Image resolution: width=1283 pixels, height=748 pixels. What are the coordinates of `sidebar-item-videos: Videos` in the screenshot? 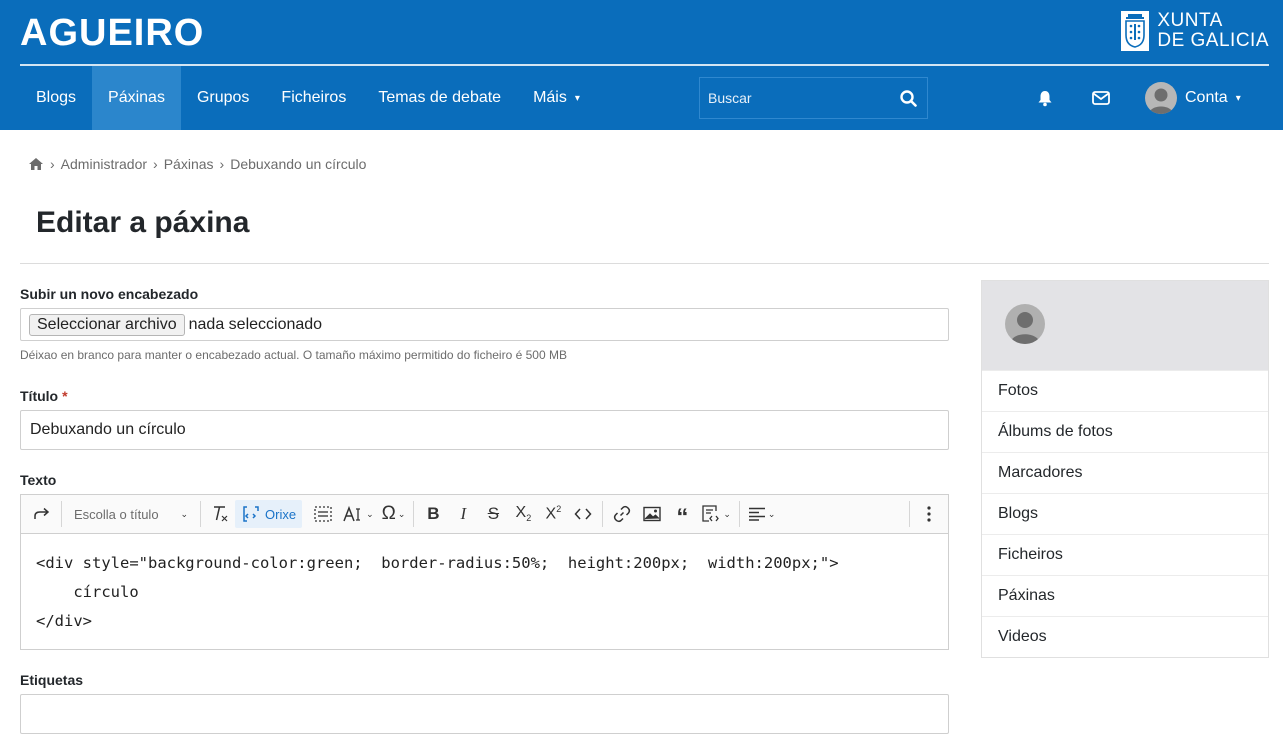 It's located at (1125, 636).